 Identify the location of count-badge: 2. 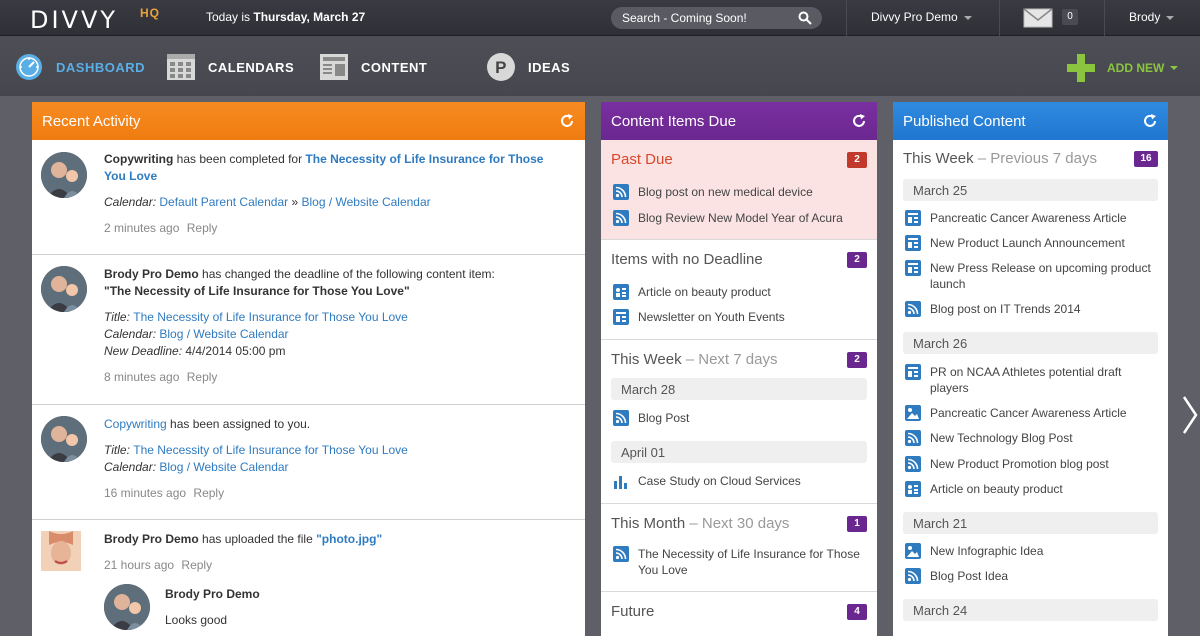
(857, 360).